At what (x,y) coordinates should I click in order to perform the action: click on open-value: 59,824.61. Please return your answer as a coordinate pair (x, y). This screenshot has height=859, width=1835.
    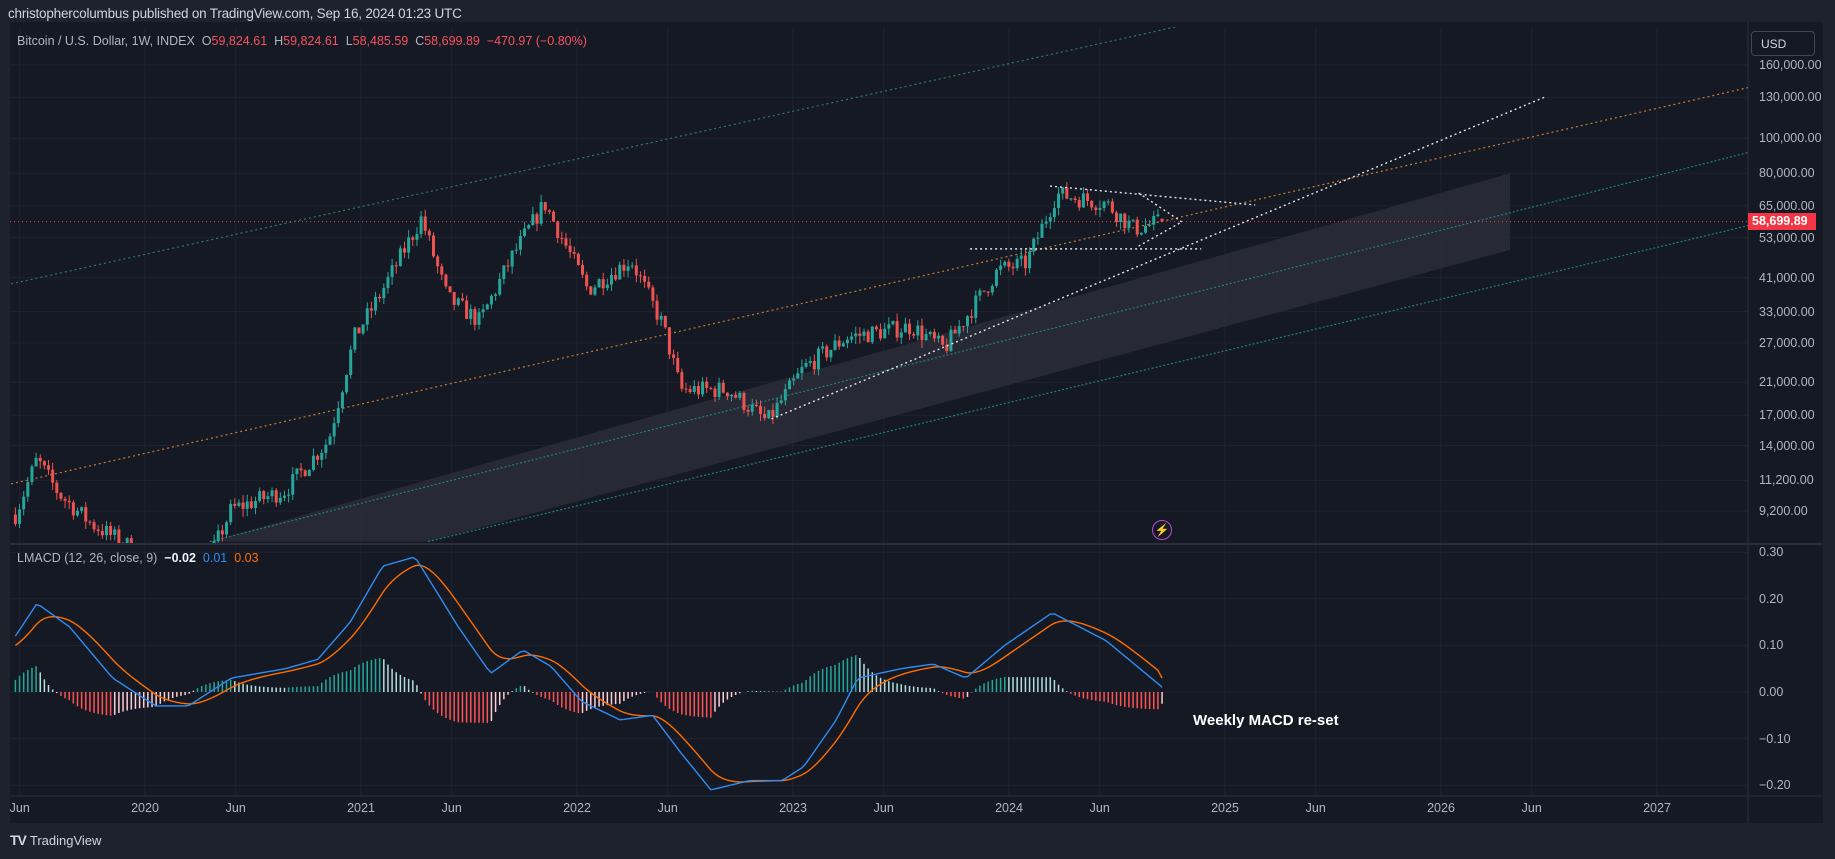
    Looking at the image, I should click on (239, 41).